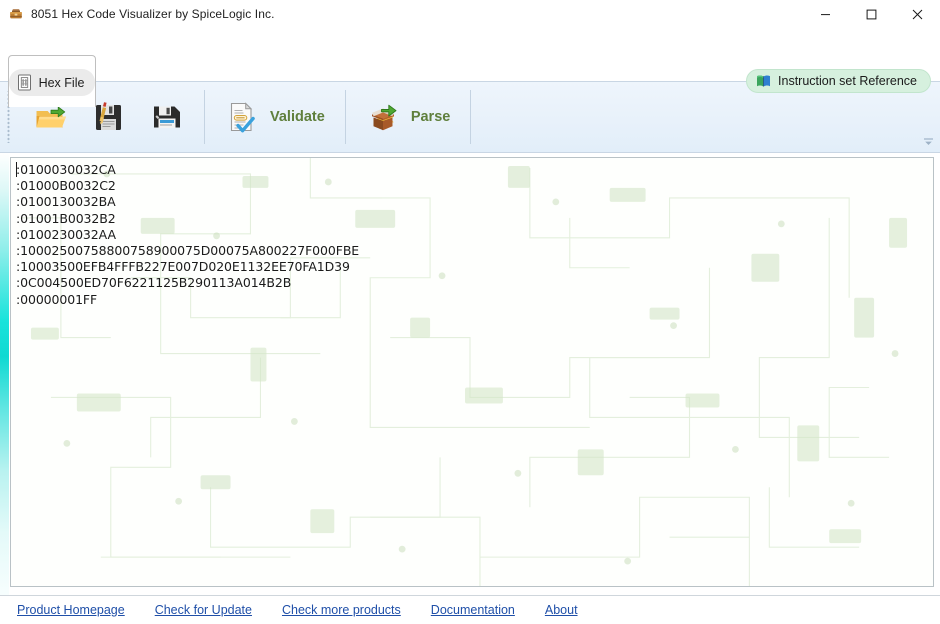 The image size is (940, 624). What do you see at coordinates (825, 14) in the screenshot?
I see `minimize-button` at bounding box center [825, 14].